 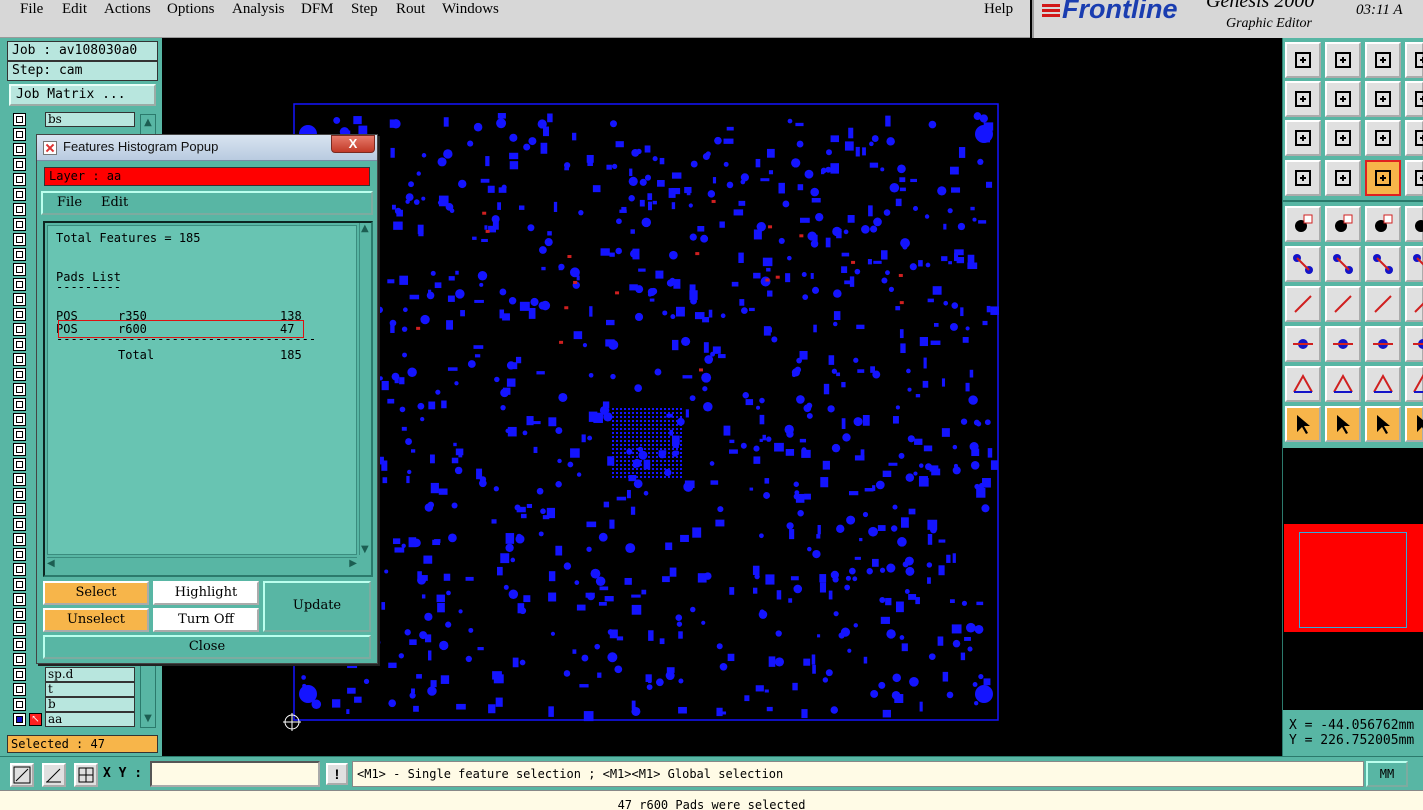 What do you see at coordinates (207, 148) in the screenshot?
I see `popup-titlebar: Features Histogram Popup X` at bounding box center [207, 148].